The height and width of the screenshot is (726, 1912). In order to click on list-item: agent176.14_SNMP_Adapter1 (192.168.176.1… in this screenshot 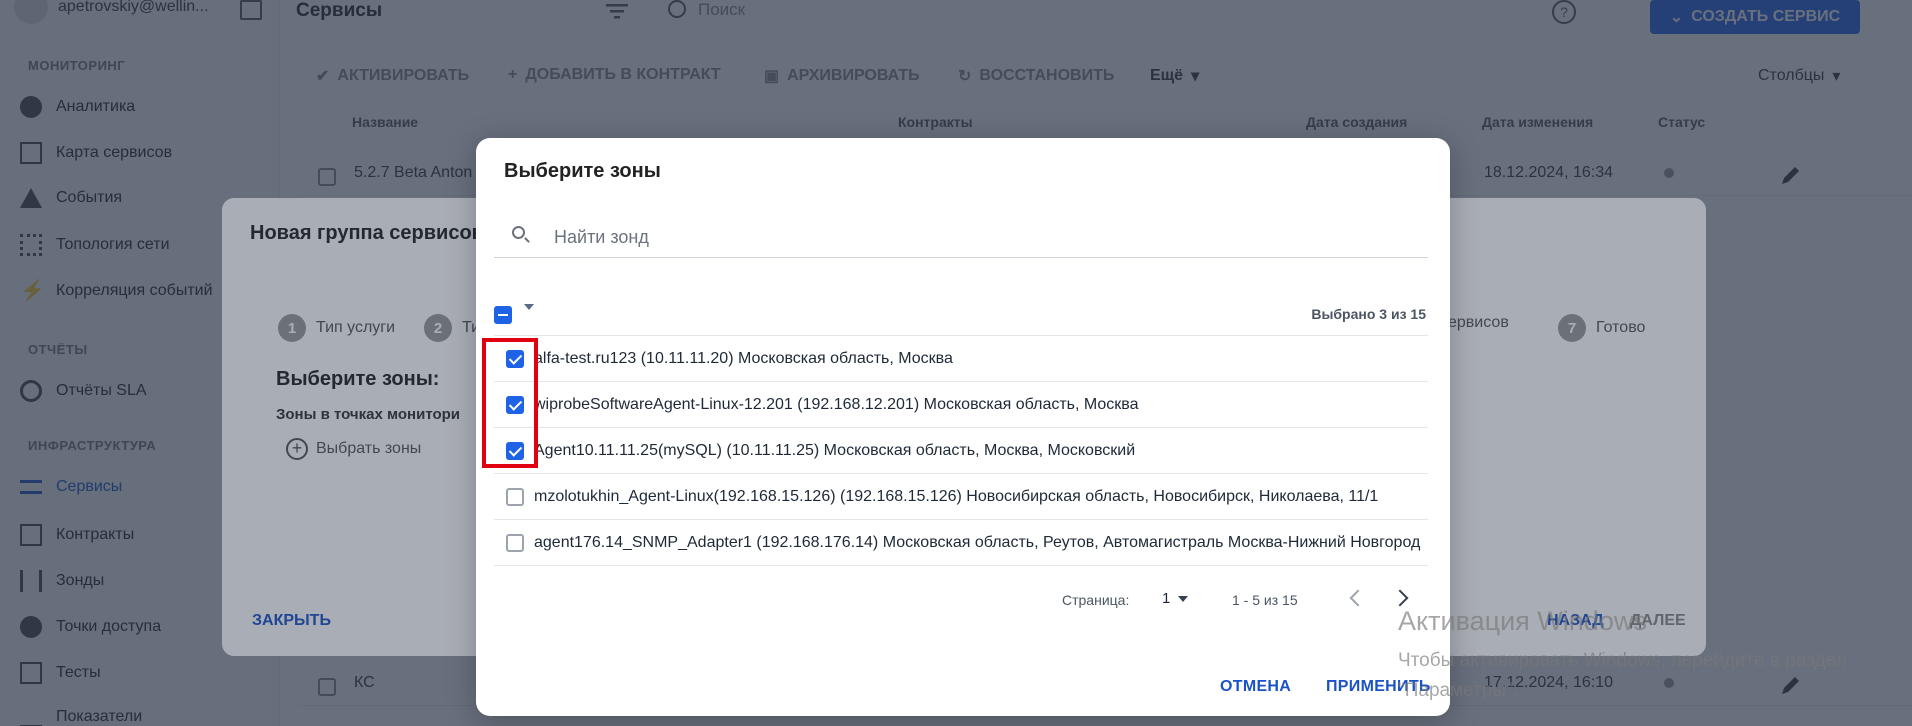, I will do `click(961, 543)`.